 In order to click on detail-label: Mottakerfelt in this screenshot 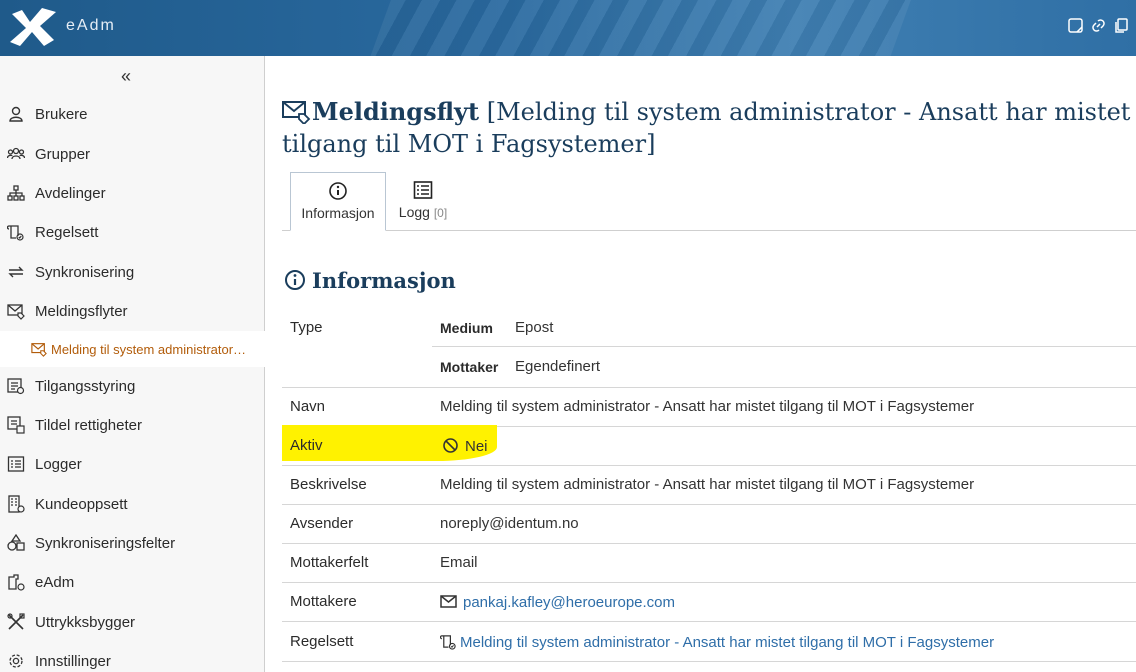, I will do `click(329, 562)`.